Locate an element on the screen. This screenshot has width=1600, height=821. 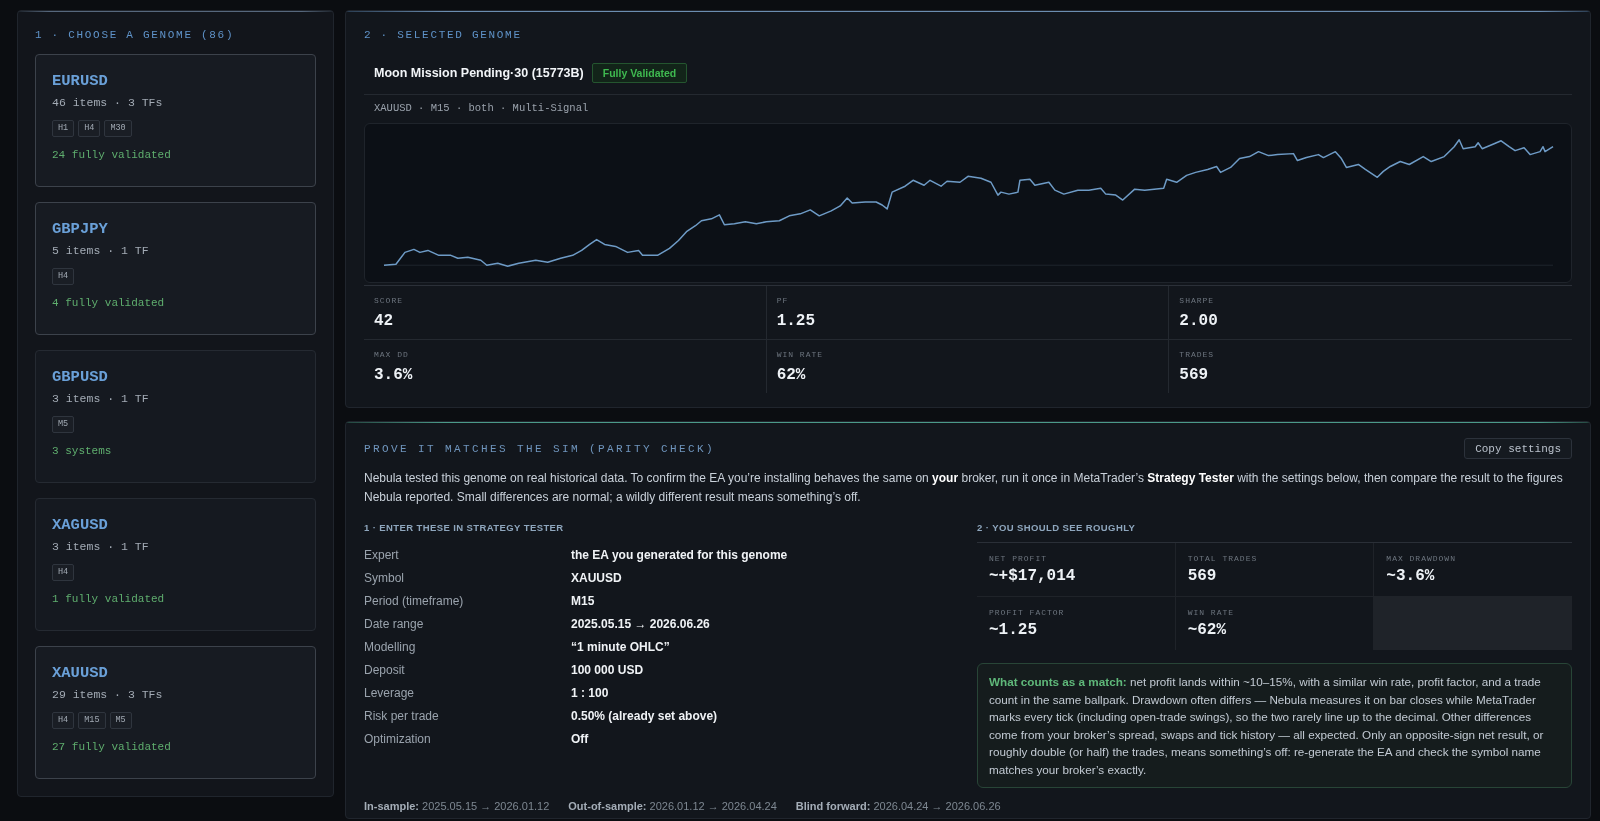
stat-value: 569 is located at coordinates (1194, 375).